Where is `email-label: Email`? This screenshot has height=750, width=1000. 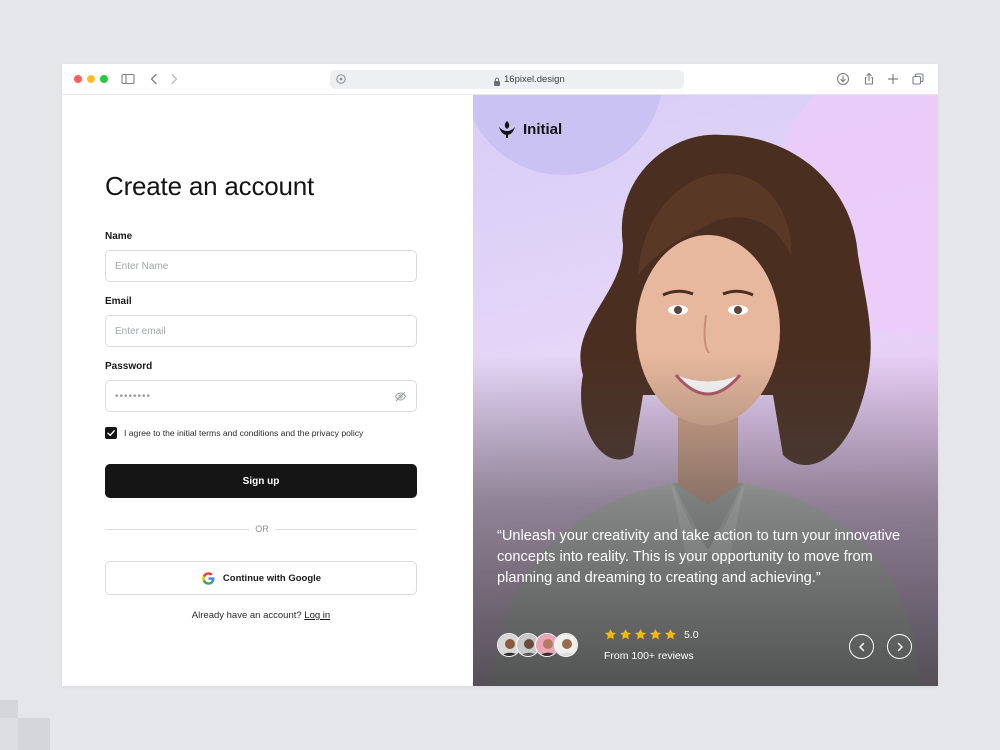
email-label: Email is located at coordinates (118, 301).